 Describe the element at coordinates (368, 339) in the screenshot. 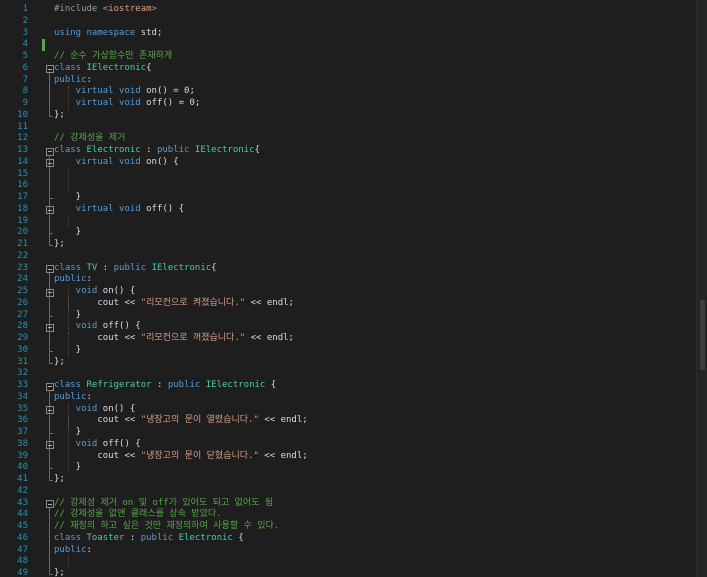

I see `code-line: cout << "리모컨으로 꺼졌습니다." << endl;` at that location.